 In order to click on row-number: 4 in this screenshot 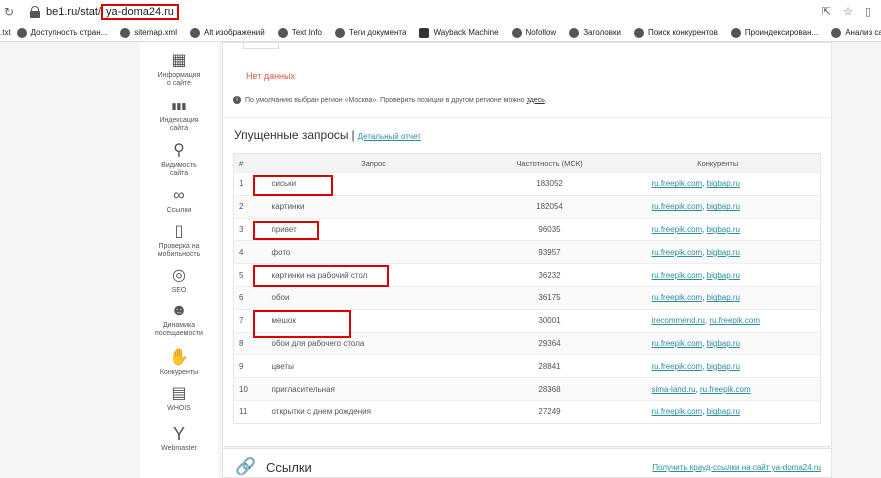, I will do `click(248, 252)`.